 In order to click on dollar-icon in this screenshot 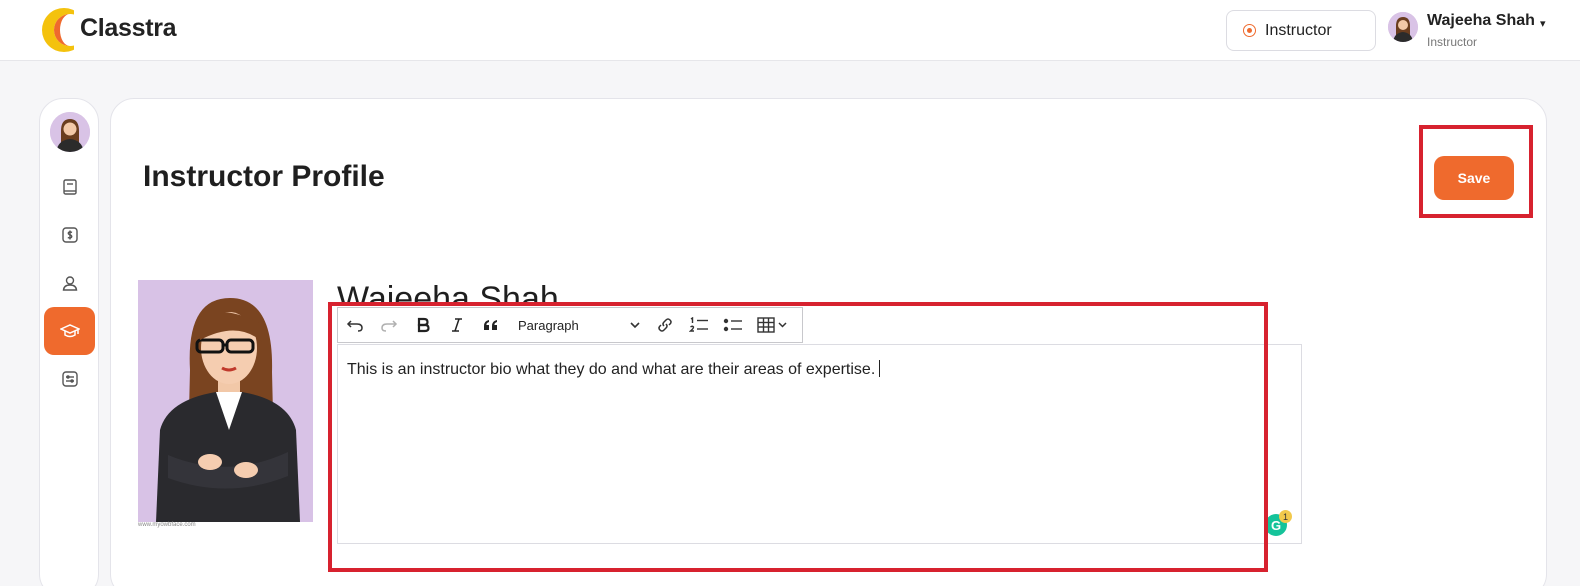, I will do `click(69, 235)`.